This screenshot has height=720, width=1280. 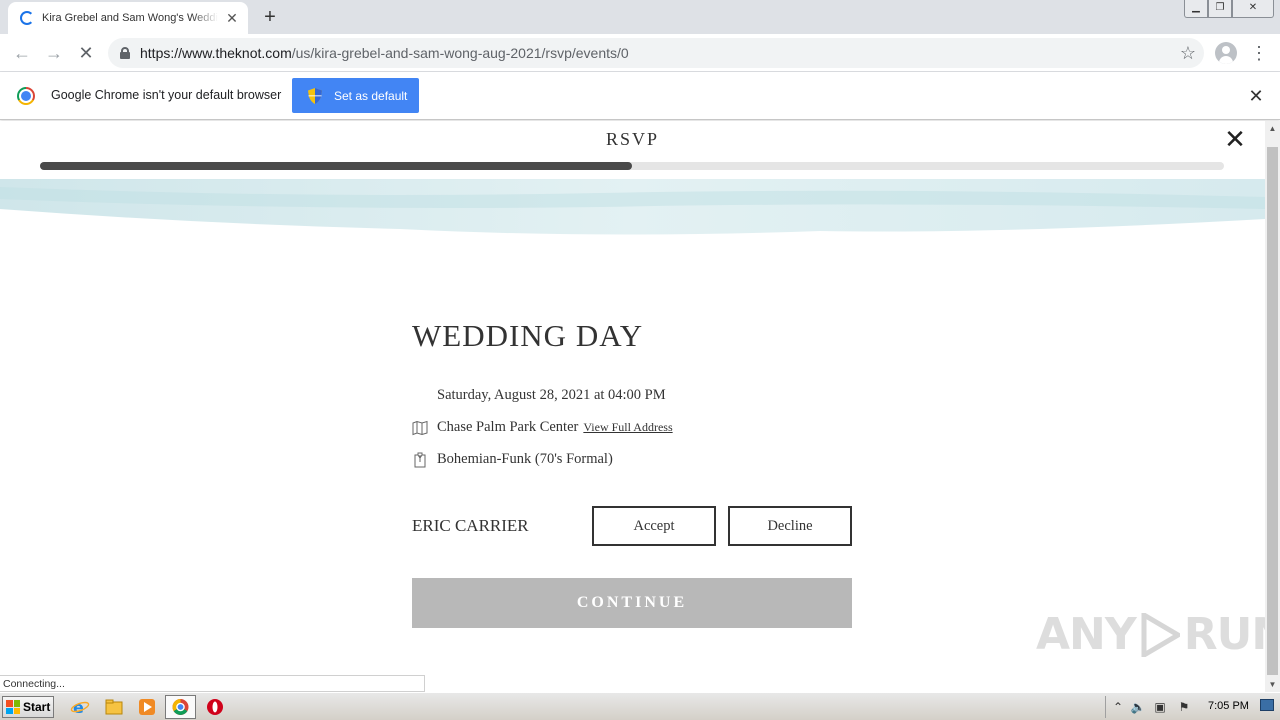 What do you see at coordinates (1160, 707) in the screenshot?
I see `network-icon: ▣` at bounding box center [1160, 707].